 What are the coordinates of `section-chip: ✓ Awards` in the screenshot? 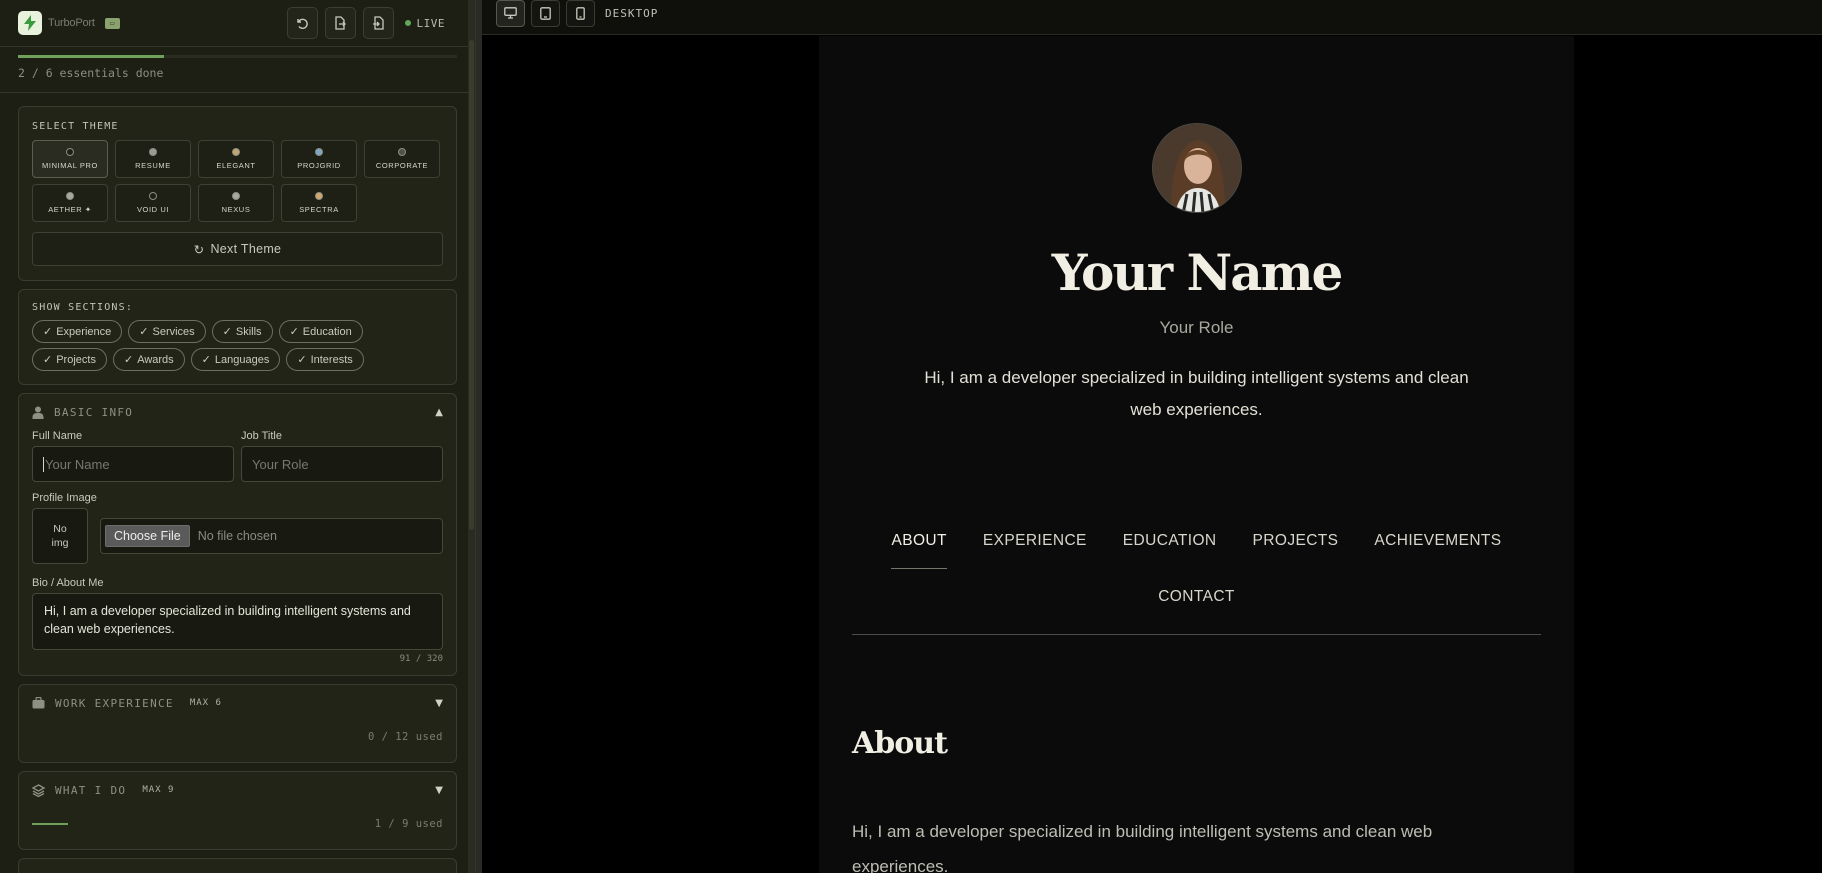 It's located at (148, 359).